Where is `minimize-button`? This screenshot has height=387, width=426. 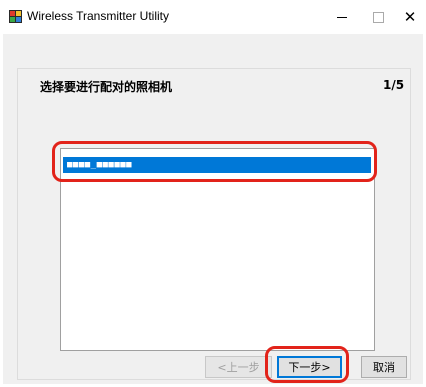
minimize-button is located at coordinates (342, 17).